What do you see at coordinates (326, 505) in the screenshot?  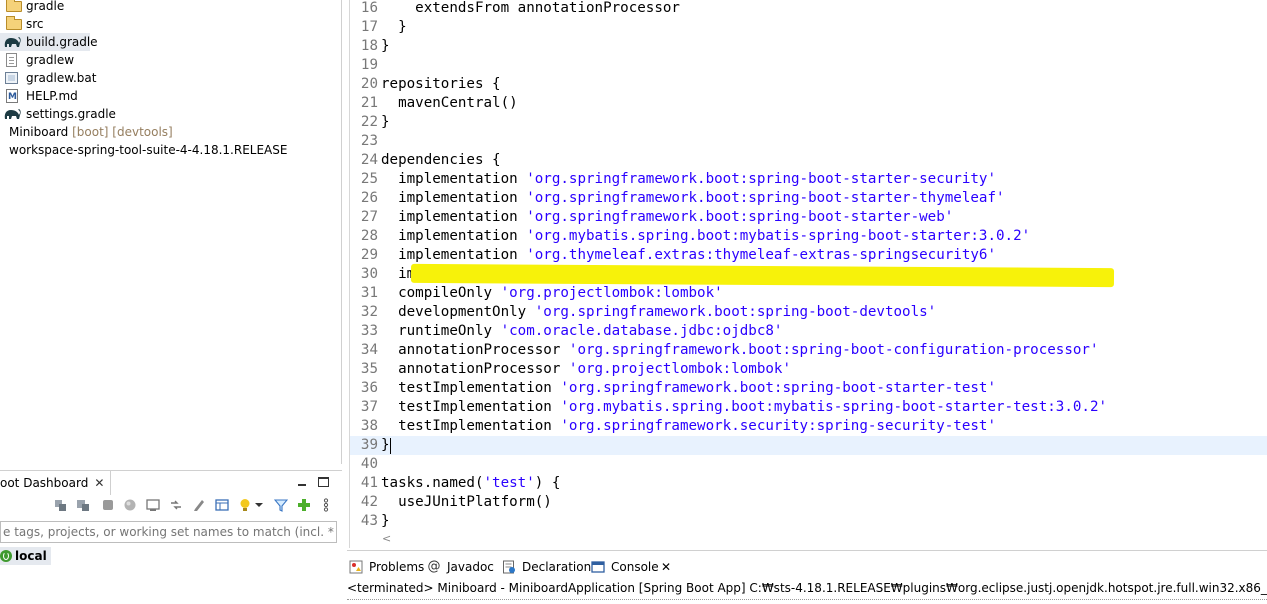 I see `view-menu-icon` at bounding box center [326, 505].